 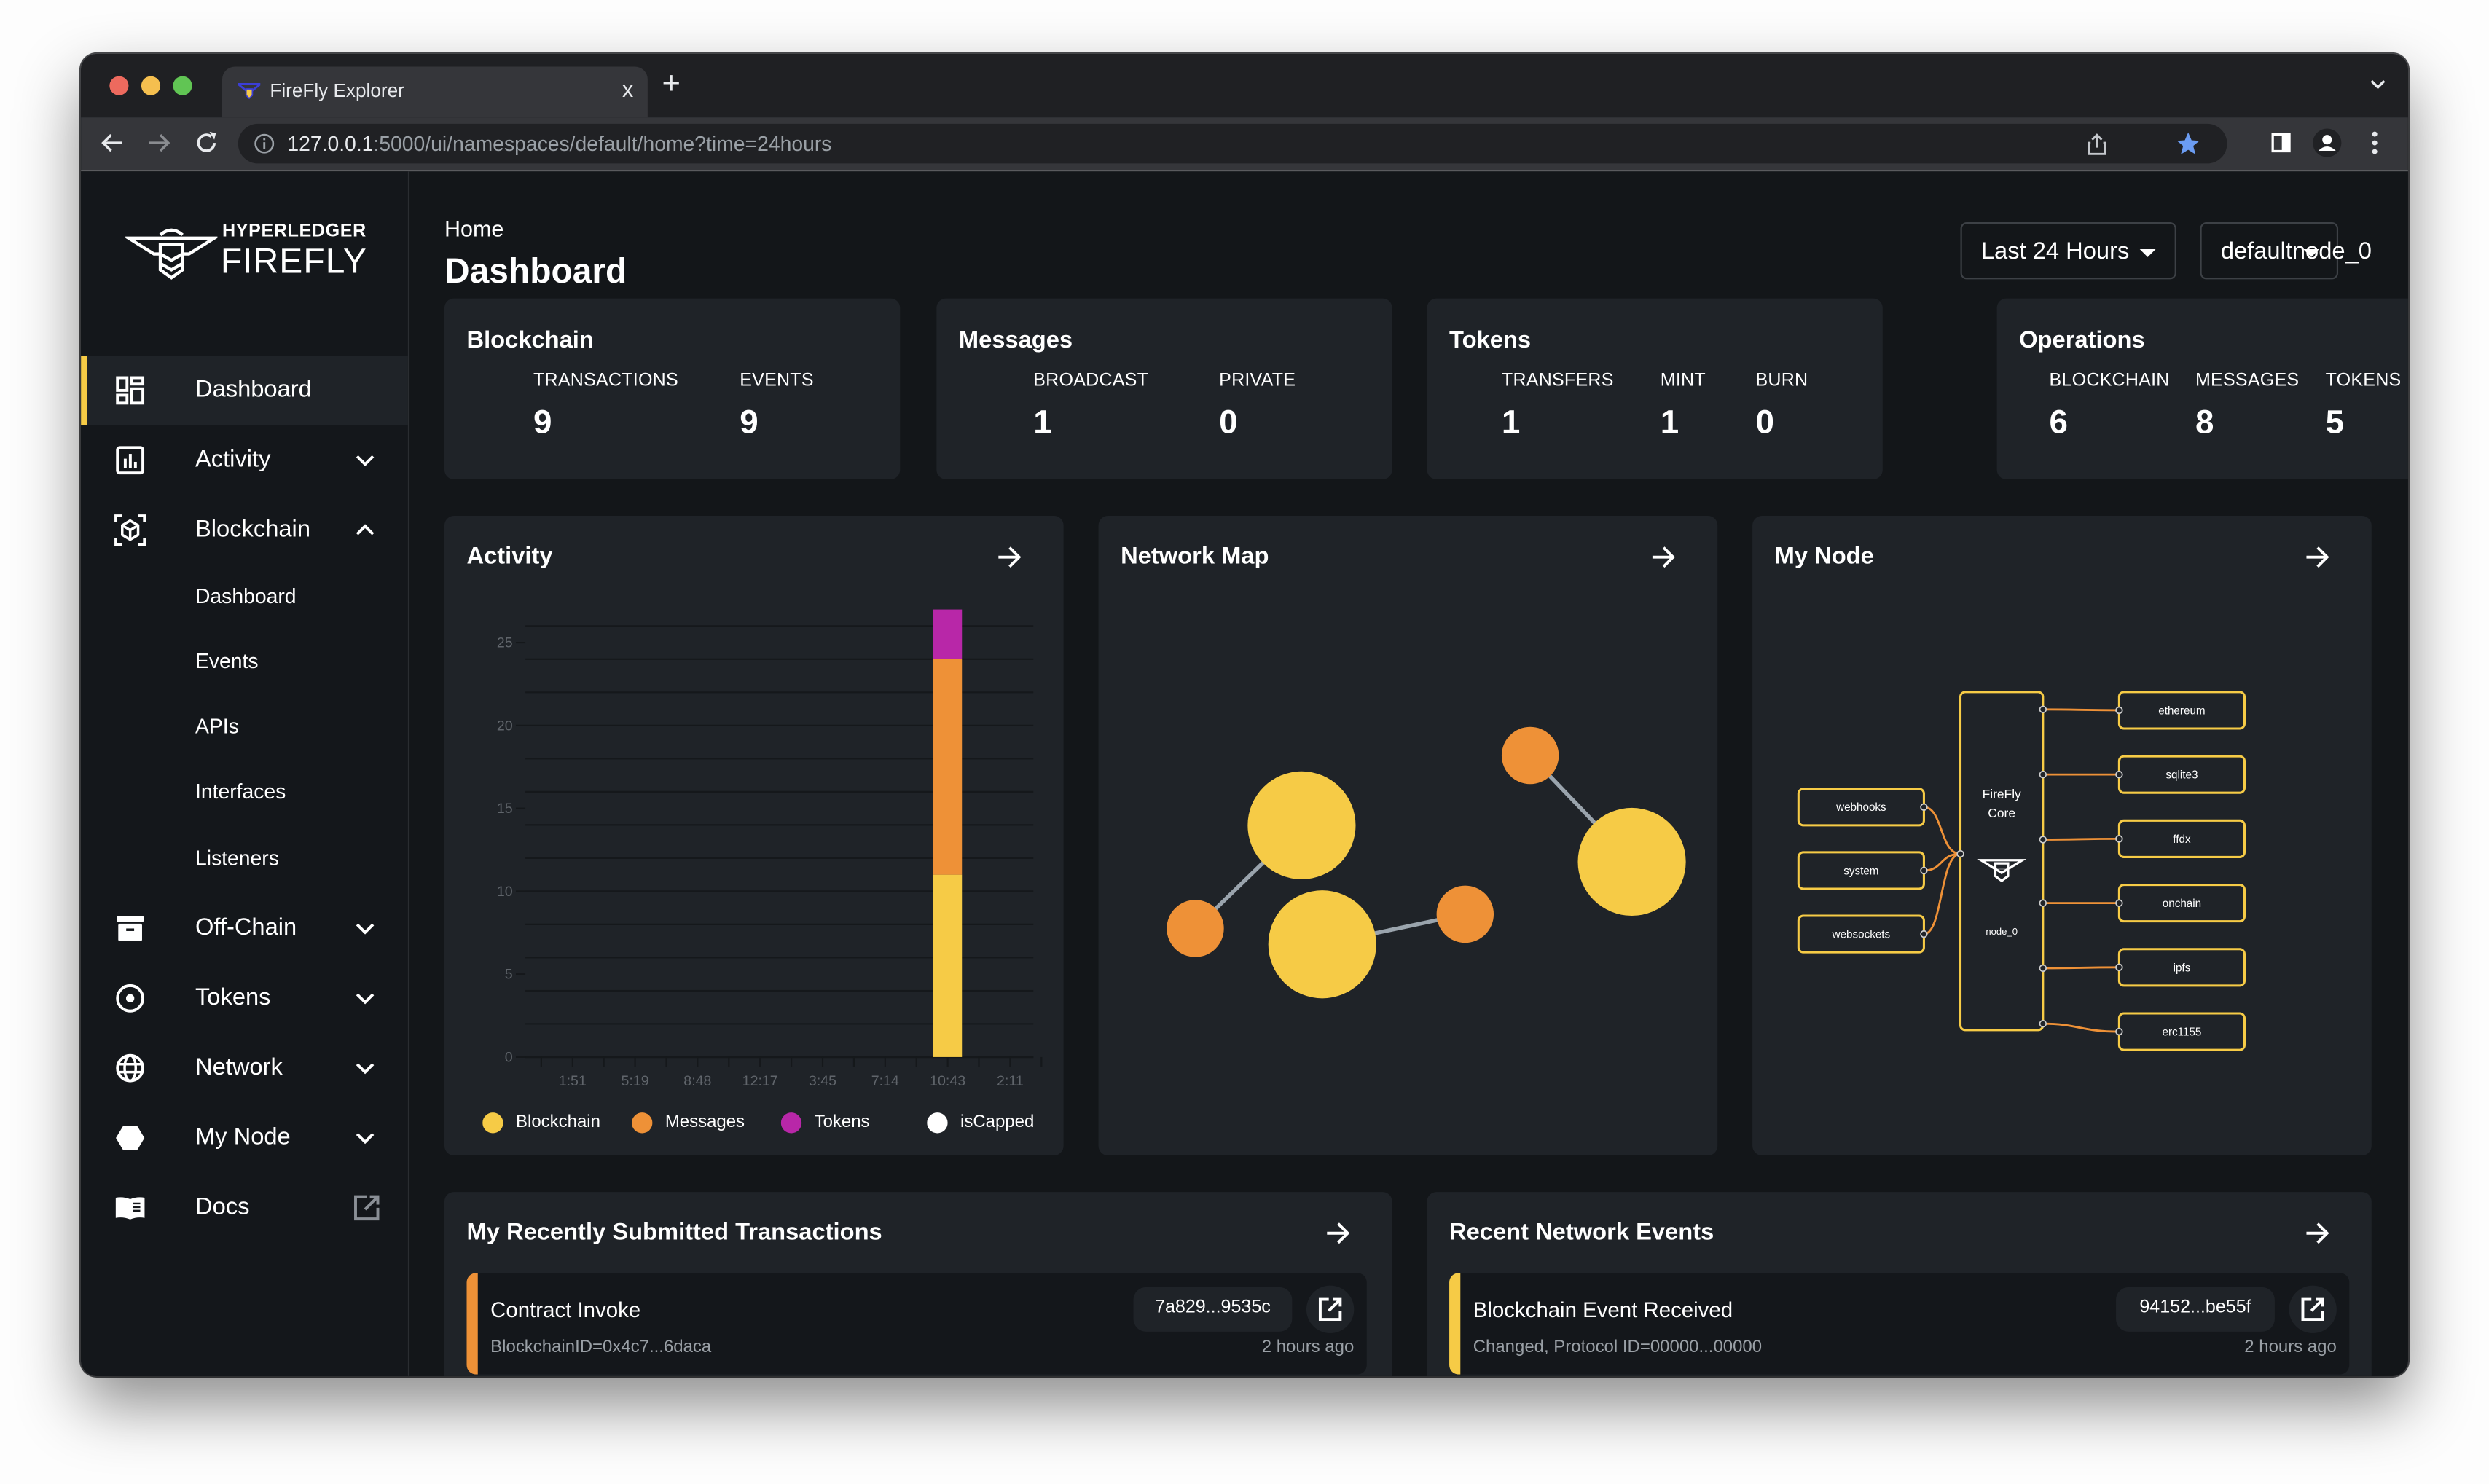 I want to click on network-map-panel: Network Map, so click(x=1408, y=835).